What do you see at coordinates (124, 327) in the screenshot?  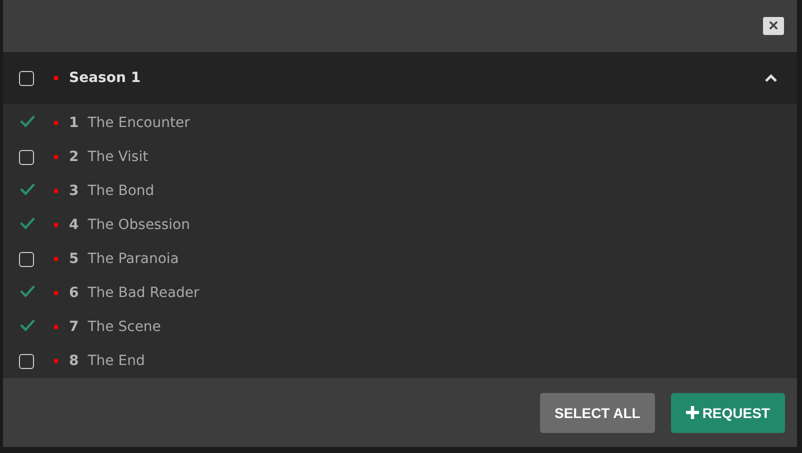 I see `episode-title: The Scene` at bounding box center [124, 327].